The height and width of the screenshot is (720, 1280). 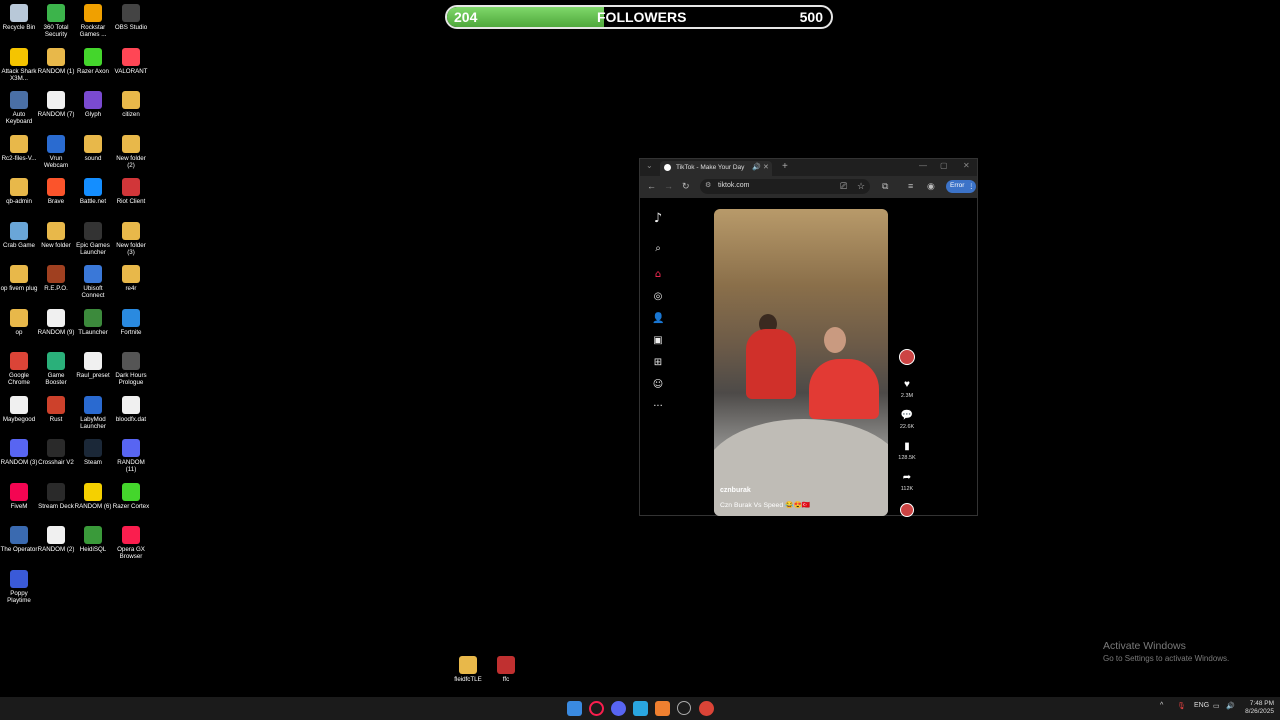 I want to click on fivem-icon, so click(x=662, y=708).